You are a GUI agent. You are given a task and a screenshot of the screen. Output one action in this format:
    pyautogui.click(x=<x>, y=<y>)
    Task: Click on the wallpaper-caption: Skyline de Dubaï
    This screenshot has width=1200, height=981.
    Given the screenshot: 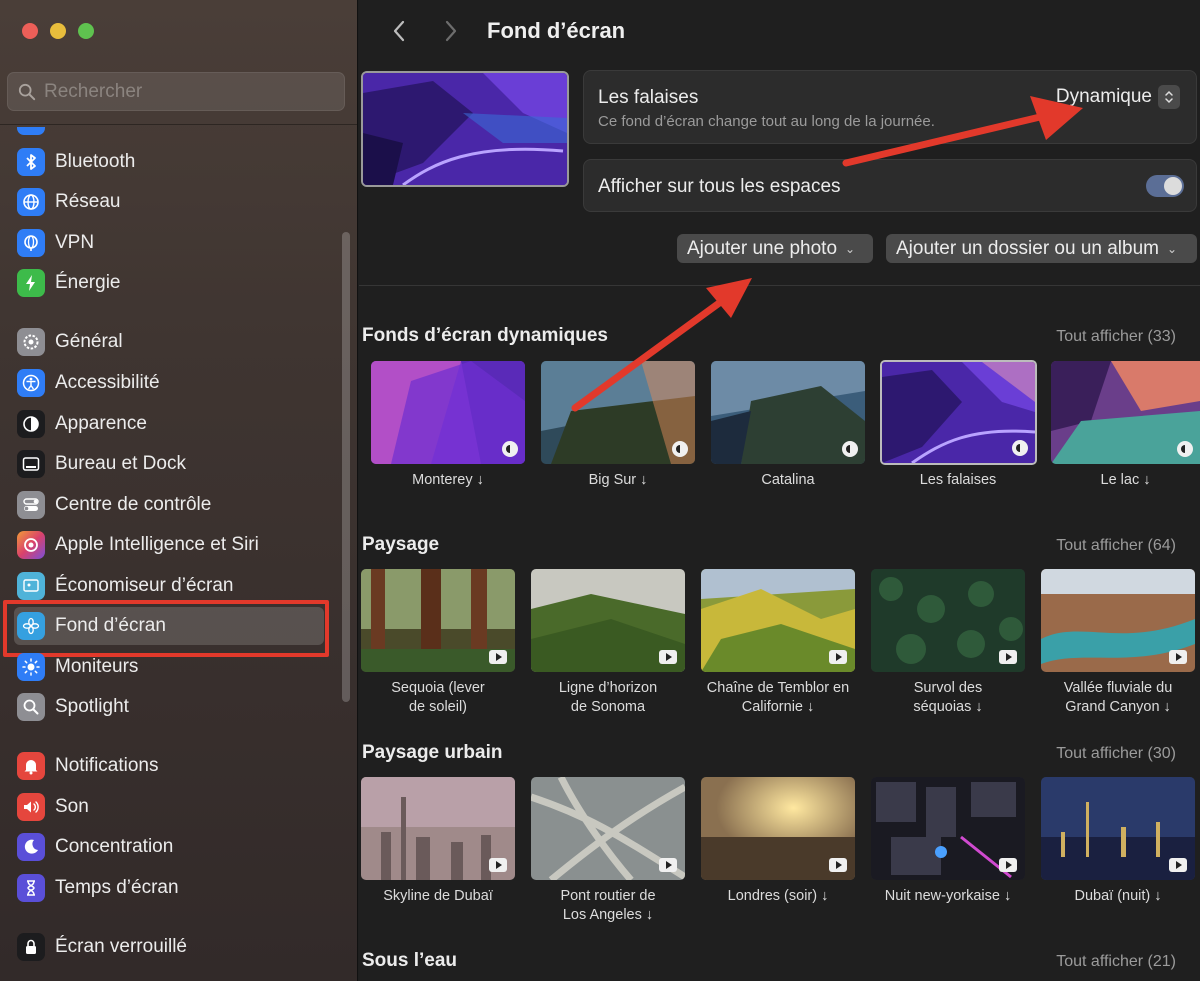 What is the action you would take?
    pyautogui.click(x=438, y=896)
    